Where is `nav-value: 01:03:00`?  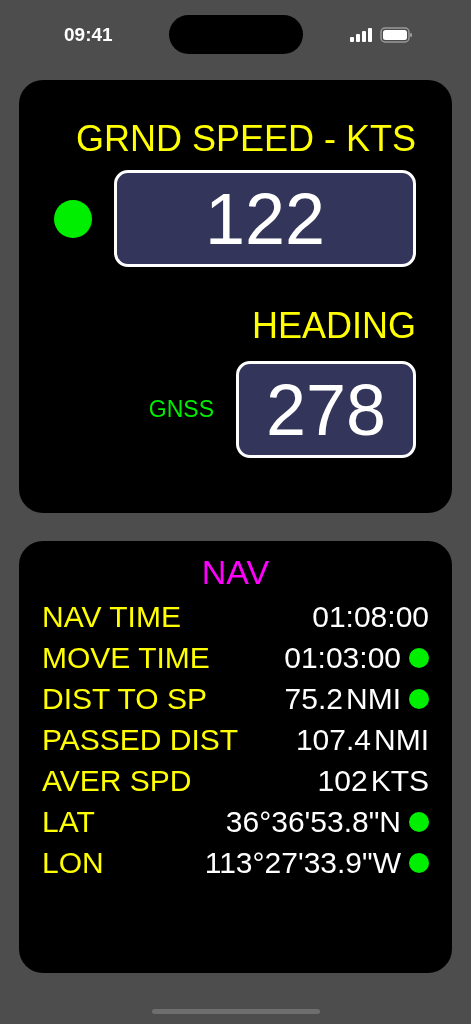
nav-value: 01:03:00 is located at coordinates (342, 657).